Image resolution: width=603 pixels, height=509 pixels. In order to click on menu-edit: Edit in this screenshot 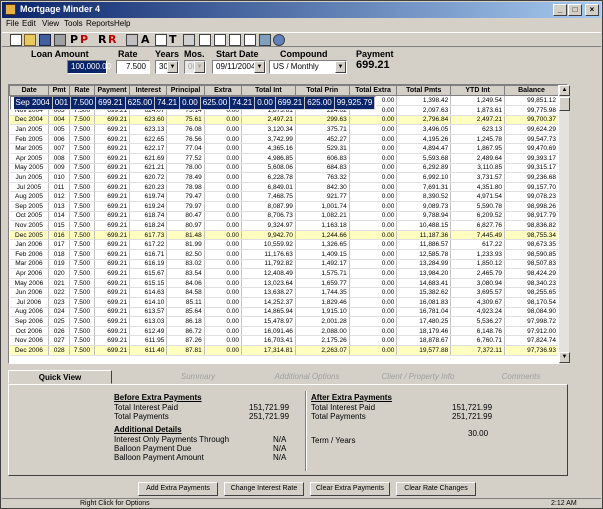, I will do `click(29, 23)`.